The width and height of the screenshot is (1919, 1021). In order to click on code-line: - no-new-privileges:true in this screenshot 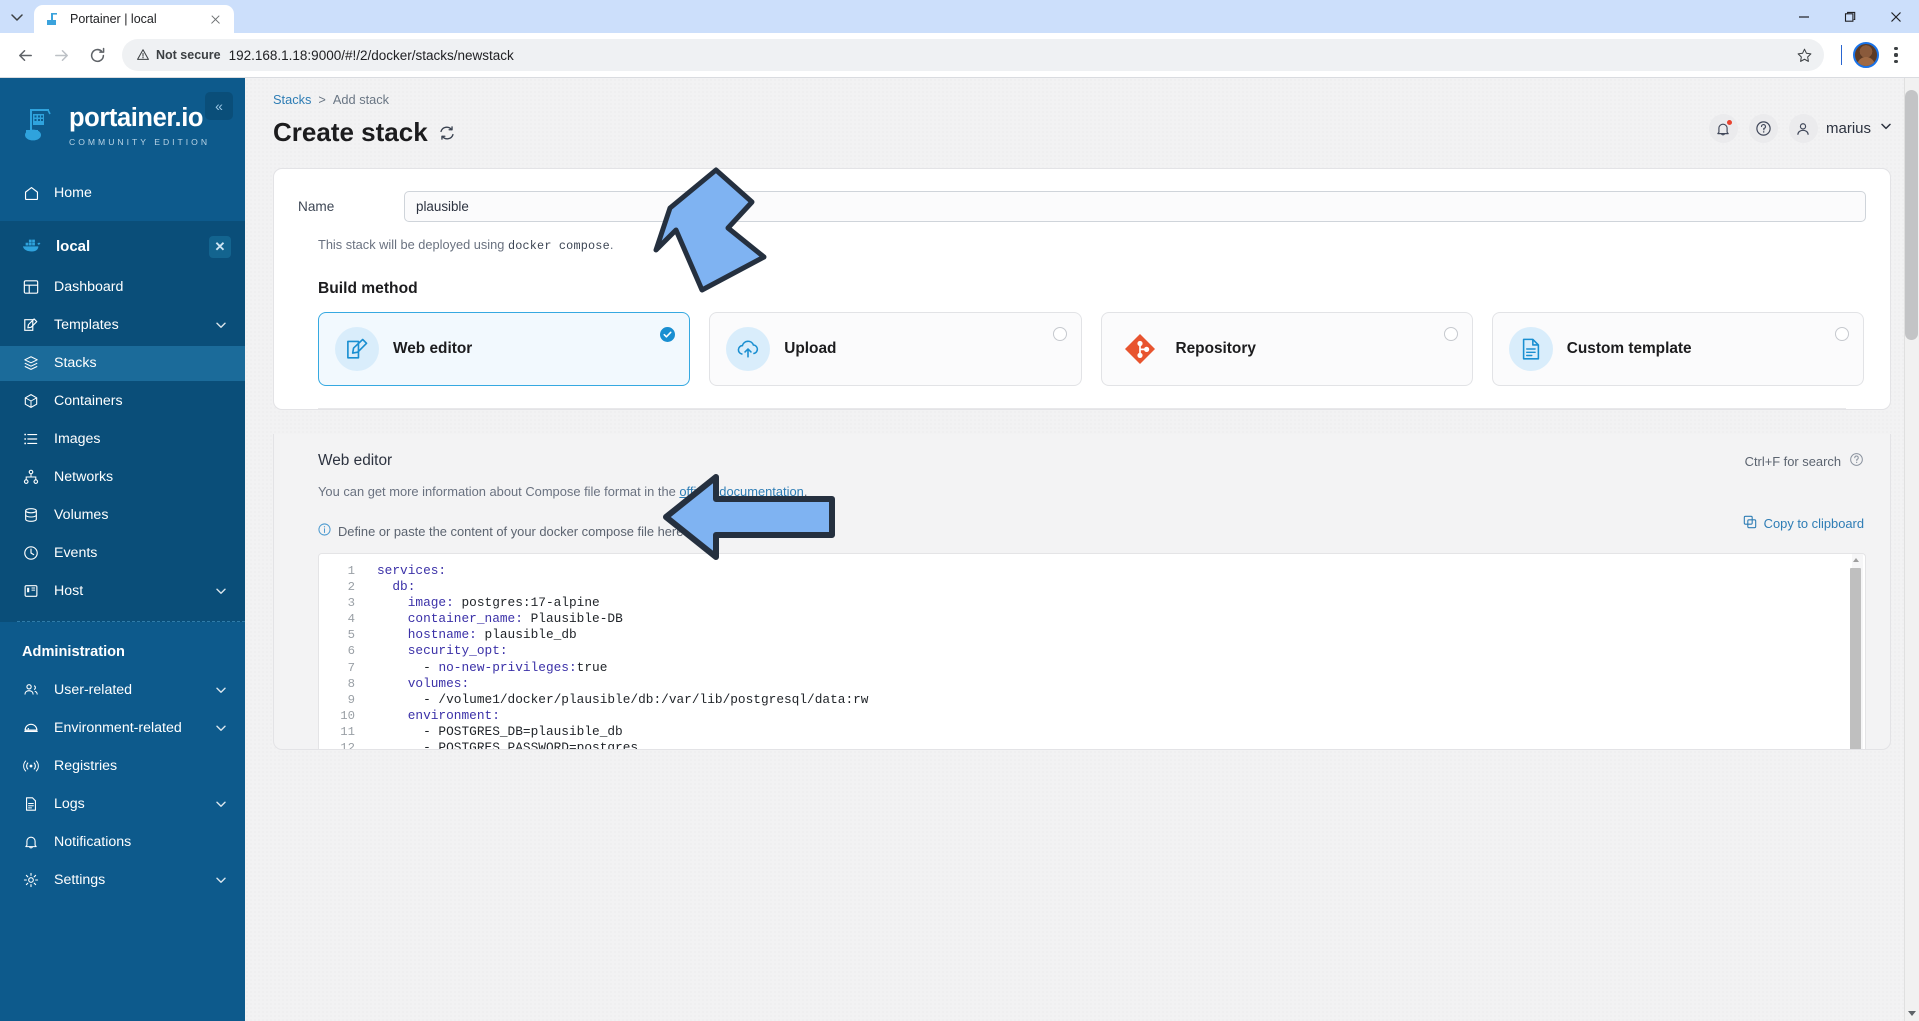, I will do `click(1121, 668)`.